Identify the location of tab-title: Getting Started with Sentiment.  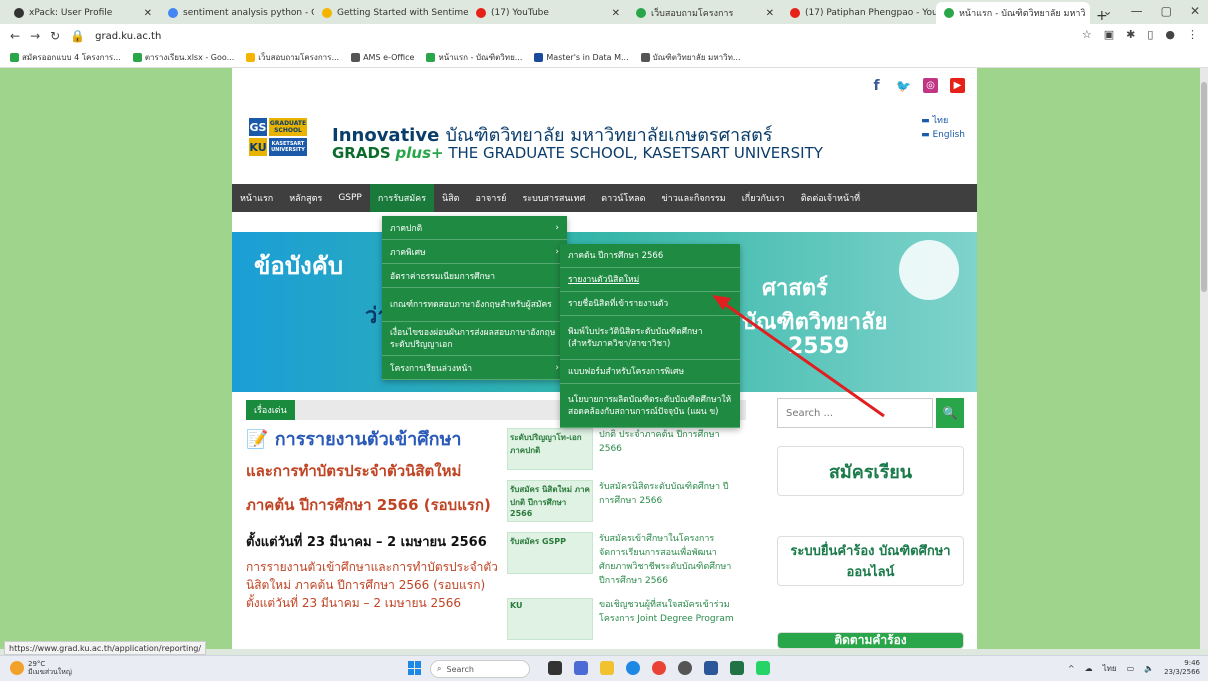
(402, 13).